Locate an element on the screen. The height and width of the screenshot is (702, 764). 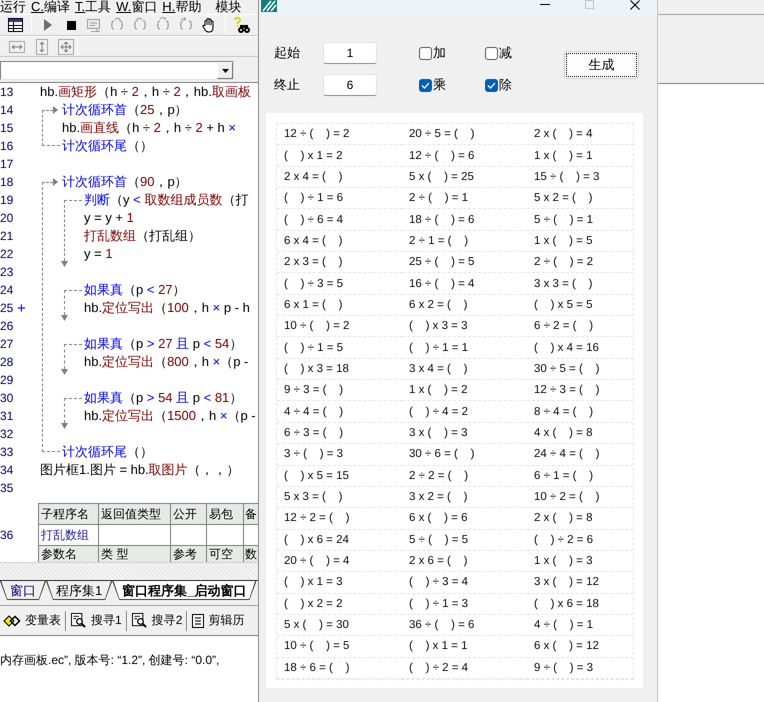
problem-cell: 3 x ( ) = 3 is located at coordinates (464, 433).